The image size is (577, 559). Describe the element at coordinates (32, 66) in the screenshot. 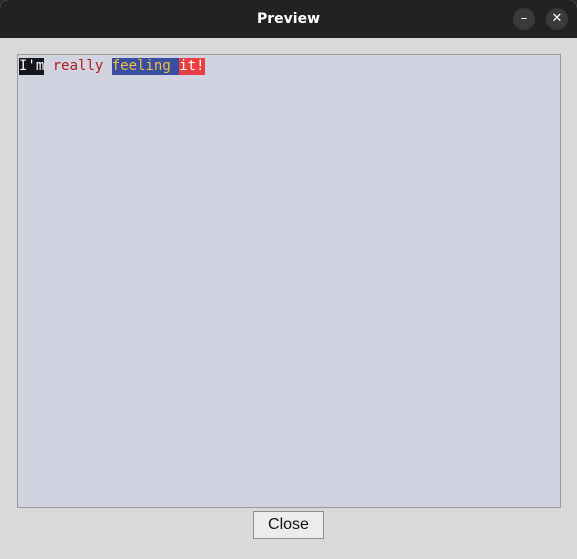

I see `preview-text-segment: I'm` at that location.